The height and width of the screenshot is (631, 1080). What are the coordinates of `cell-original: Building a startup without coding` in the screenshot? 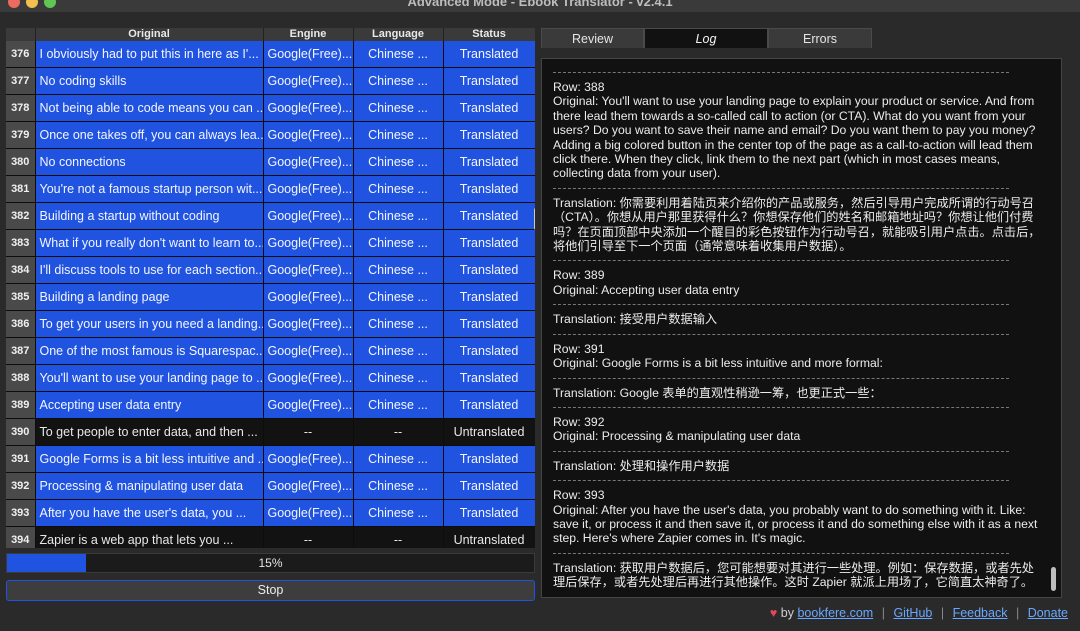 It's located at (149, 216).